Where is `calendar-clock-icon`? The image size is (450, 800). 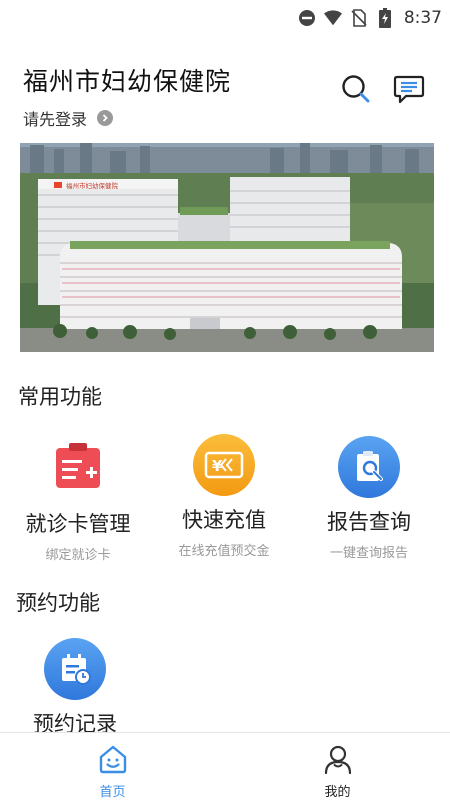 calendar-clock-icon is located at coordinates (75, 669).